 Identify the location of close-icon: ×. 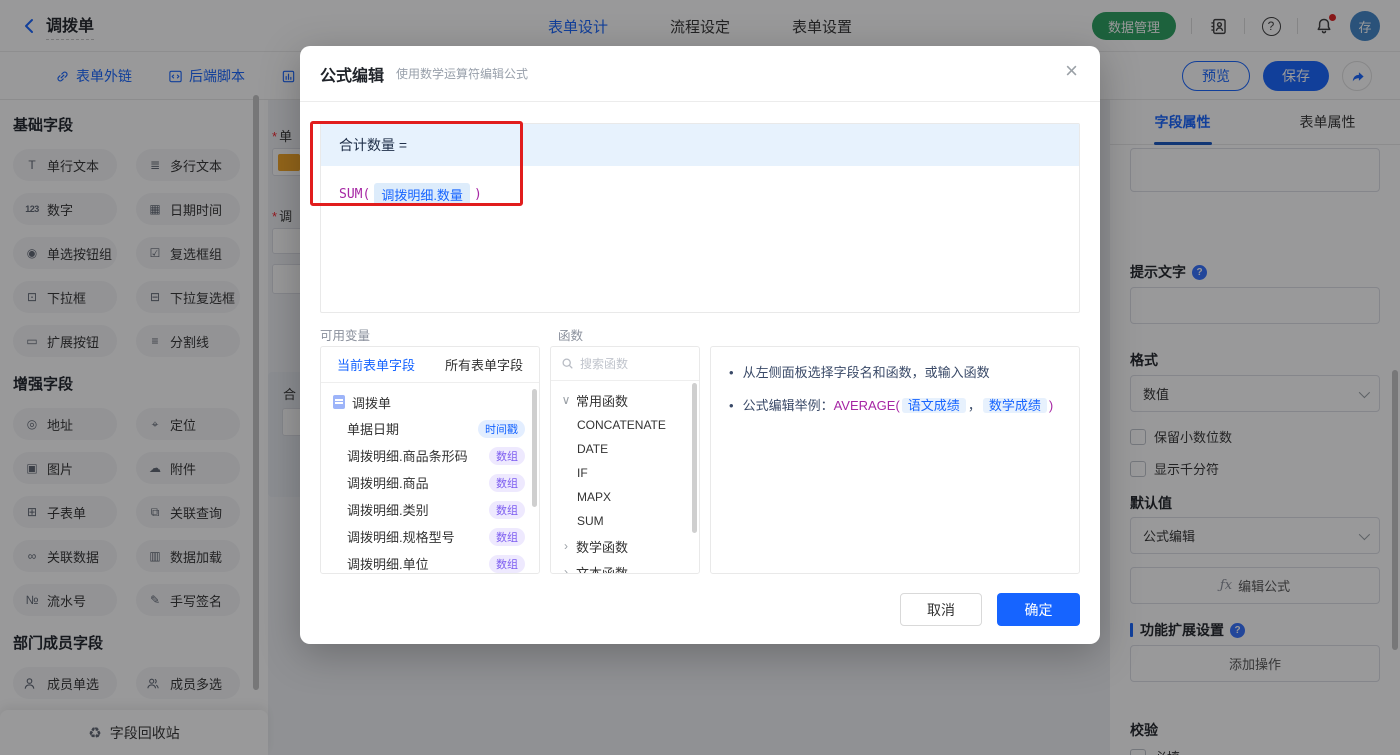
(1071, 71).